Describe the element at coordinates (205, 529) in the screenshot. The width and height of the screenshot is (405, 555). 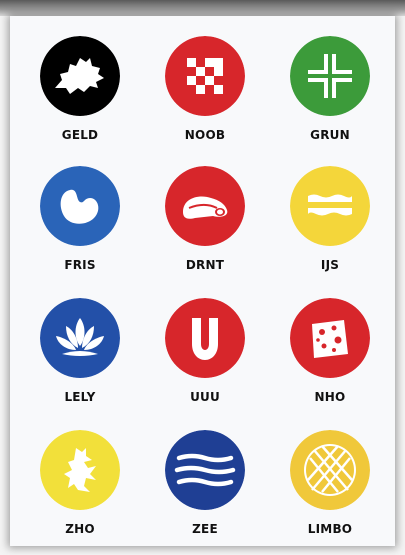
I see `icon-label: ZEE` at that location.